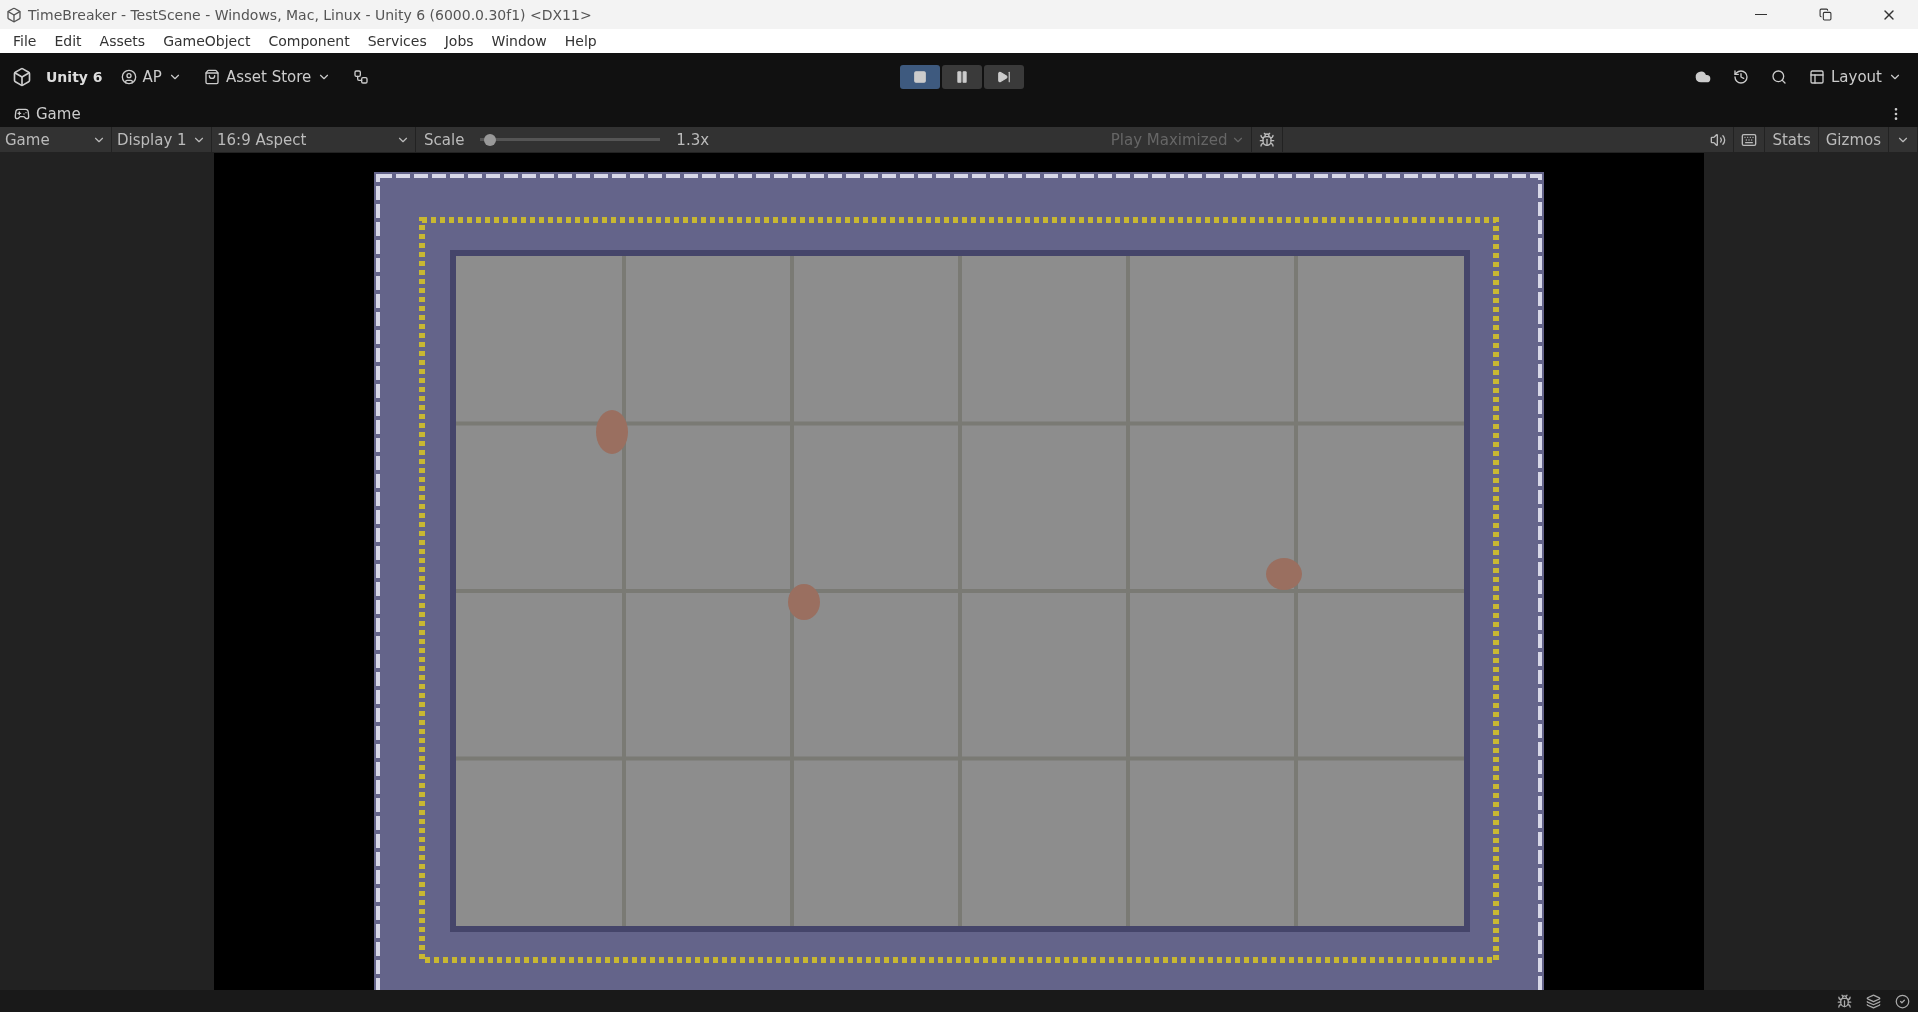  What do you see at coordinates (1749, 139) in the screenshot?
I see `keyboard-icon` at bounding box center [1749, 139].